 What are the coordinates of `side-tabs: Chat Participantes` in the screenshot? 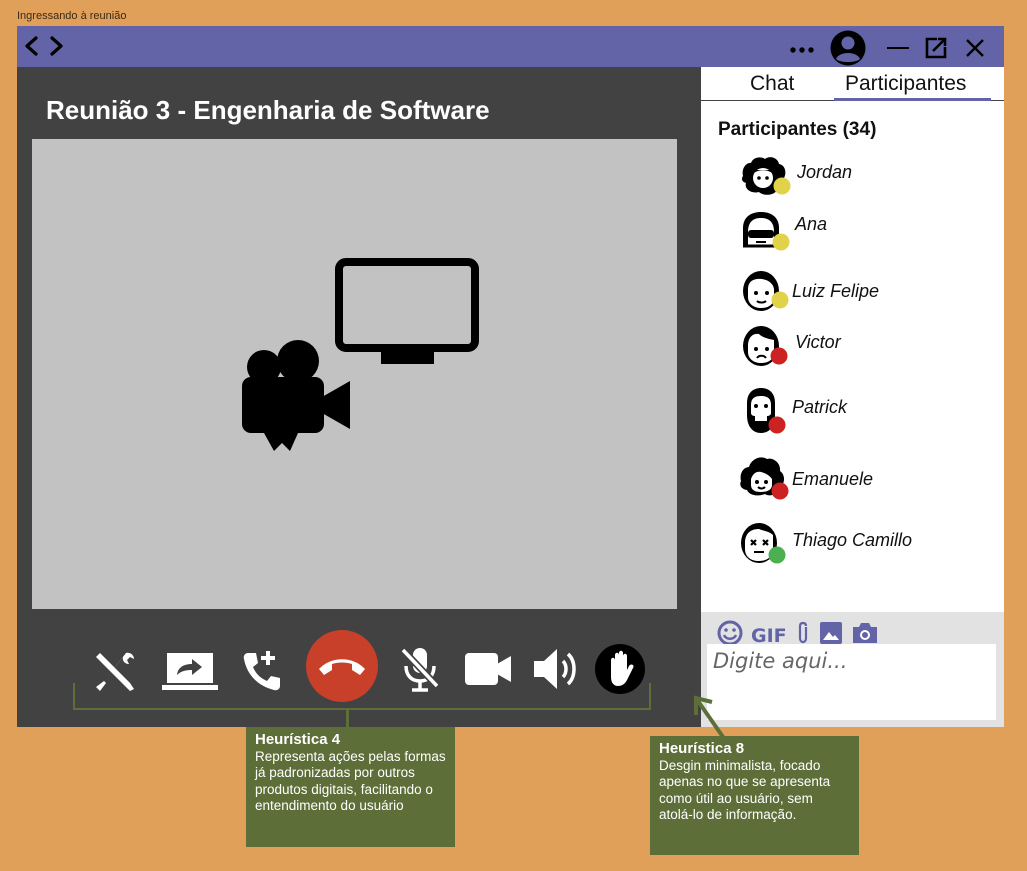 It's located at (852, 84).